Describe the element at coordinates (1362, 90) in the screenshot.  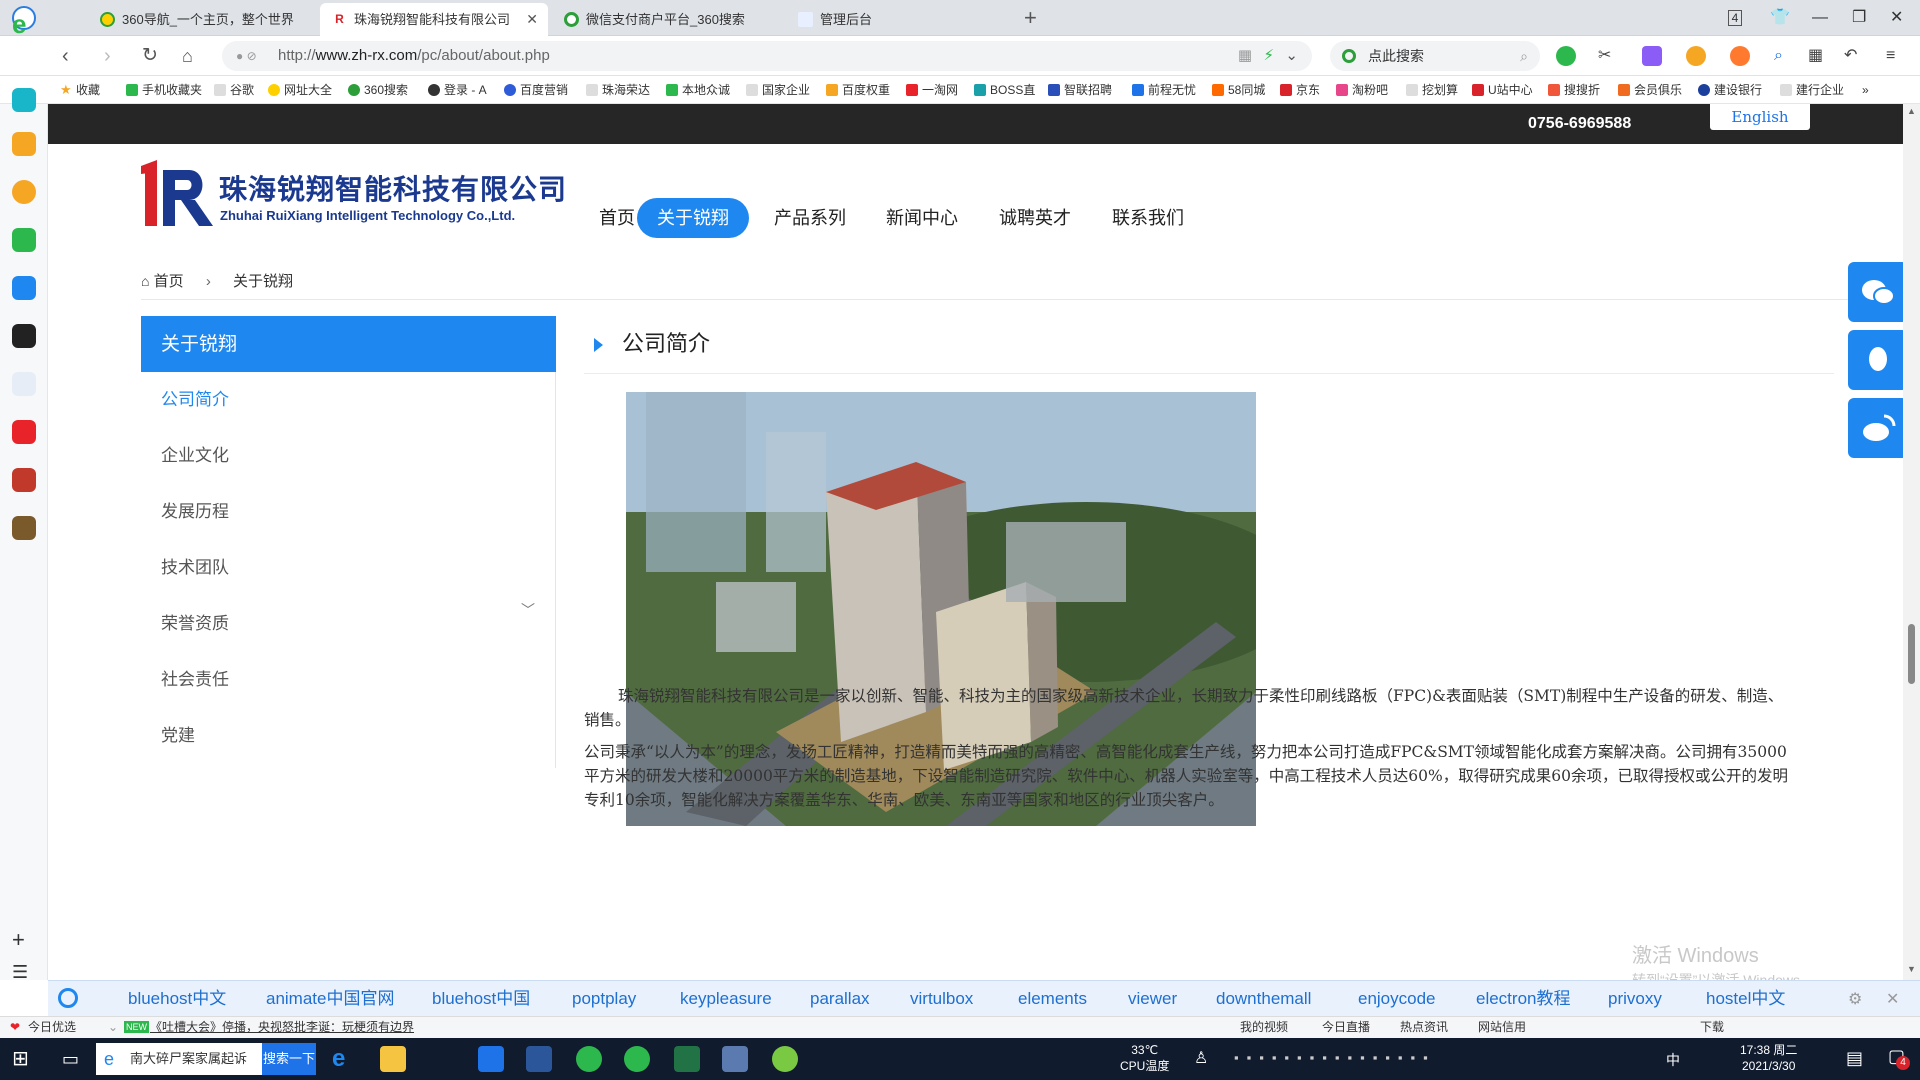
I see `bookmark-item: 淘粉吧` at that location.